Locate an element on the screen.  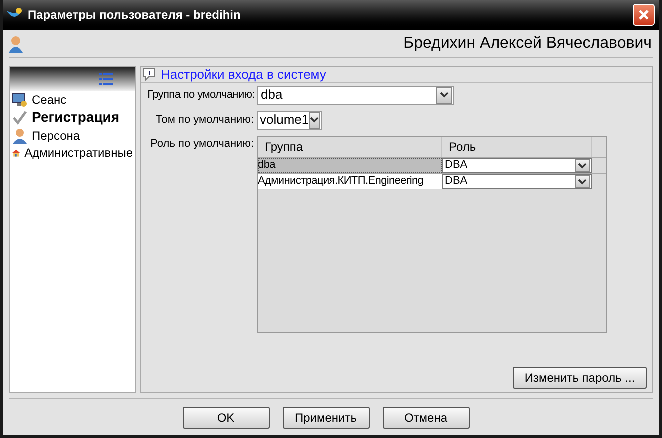
table-row: dba DBA is located at coordinates (432, 165).